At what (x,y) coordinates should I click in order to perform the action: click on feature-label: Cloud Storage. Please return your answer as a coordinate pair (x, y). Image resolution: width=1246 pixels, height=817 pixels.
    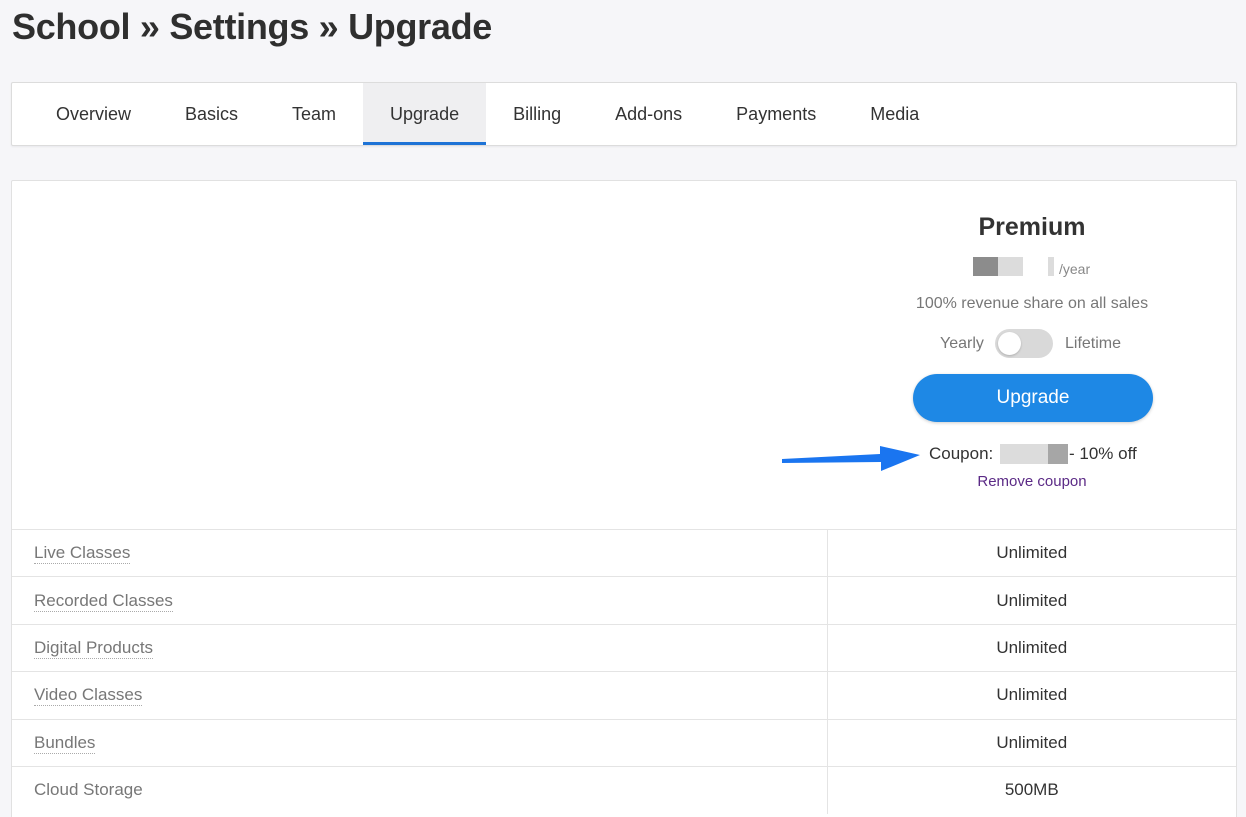
    Looking at the image, I should click on (88, 790).